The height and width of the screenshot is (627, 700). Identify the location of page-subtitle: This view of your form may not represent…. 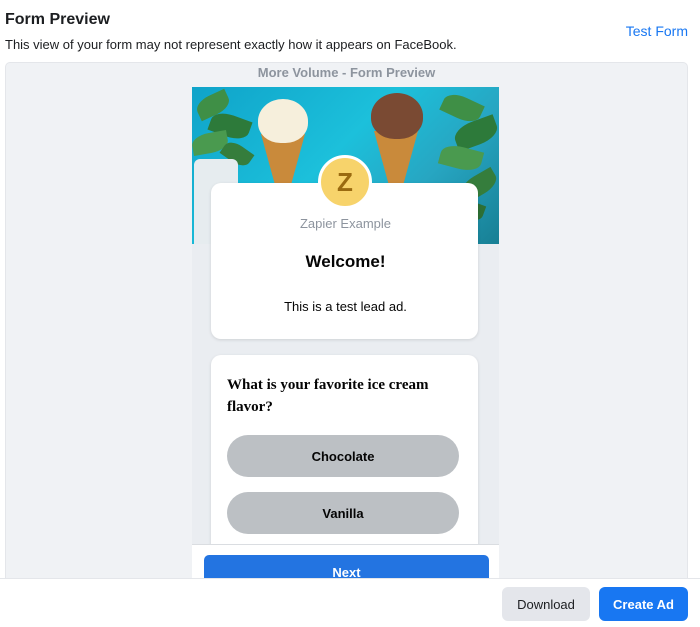
(231, 44).